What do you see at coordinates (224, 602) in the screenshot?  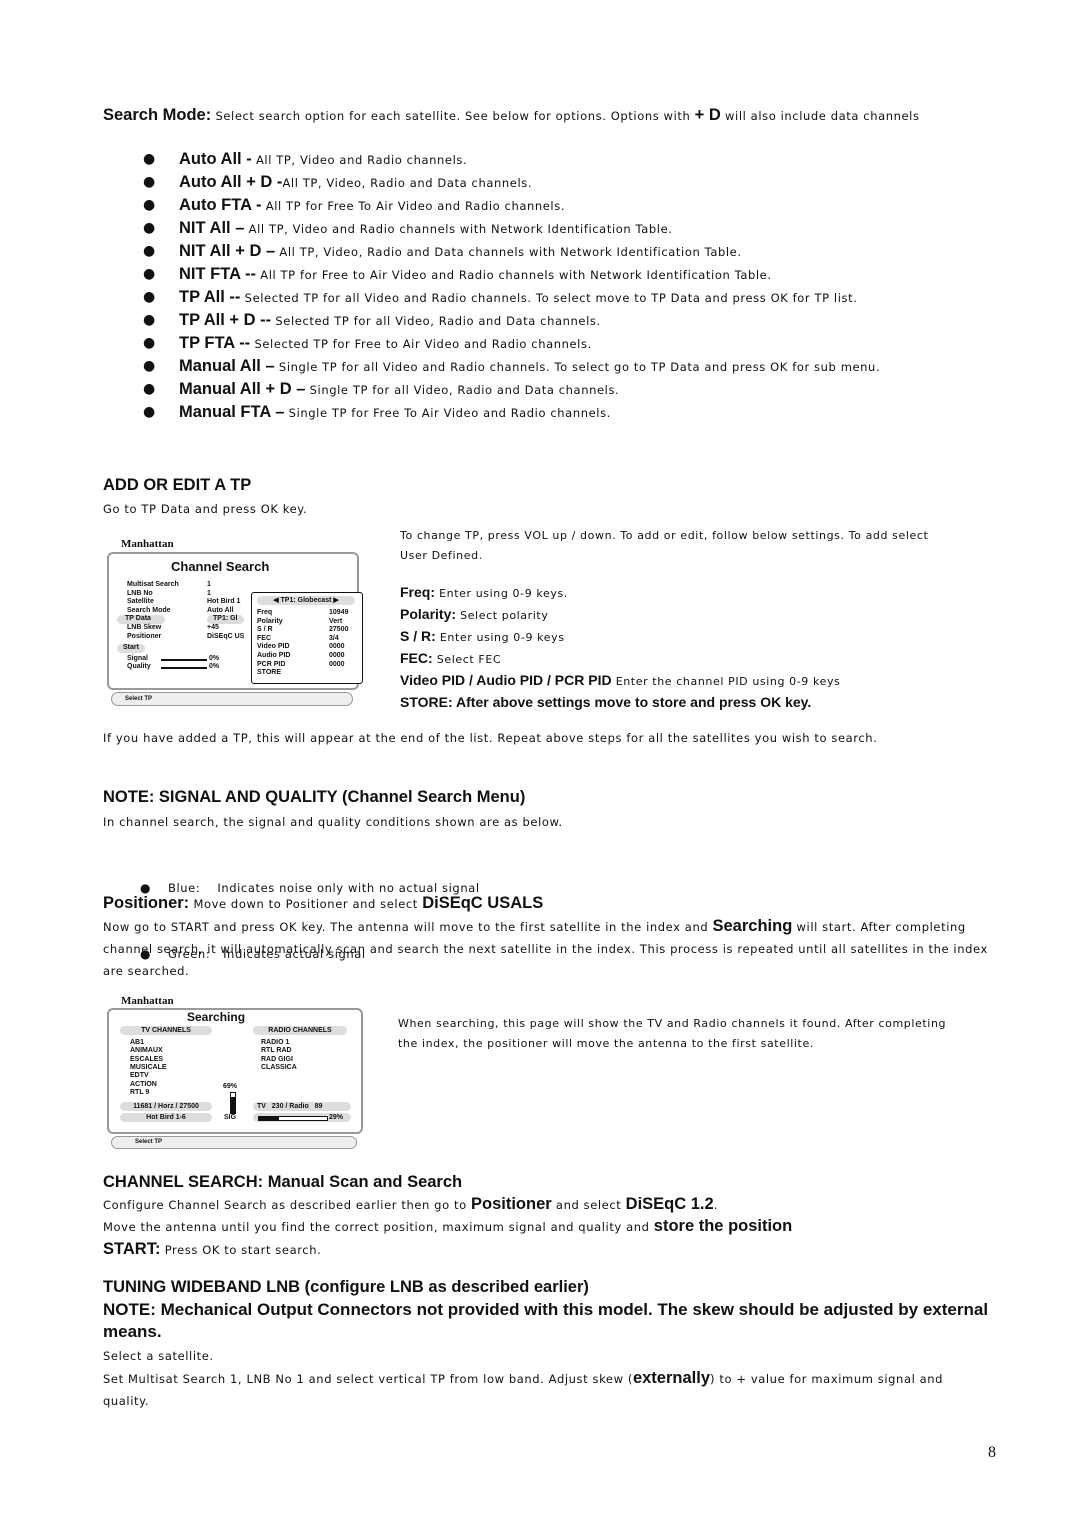 I see `menu-value: Hot Bird 1` at bounding box center [224, 602].